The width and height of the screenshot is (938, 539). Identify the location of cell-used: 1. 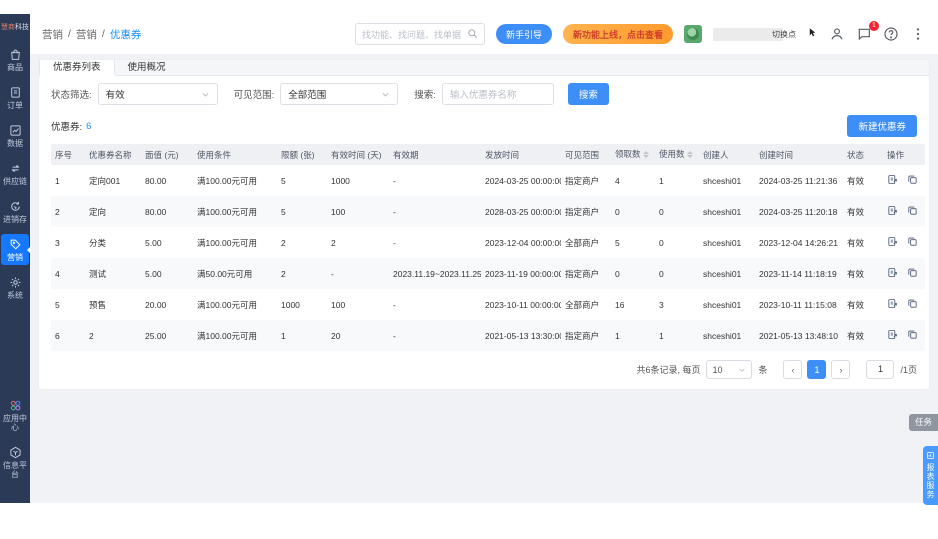
(677, 336).